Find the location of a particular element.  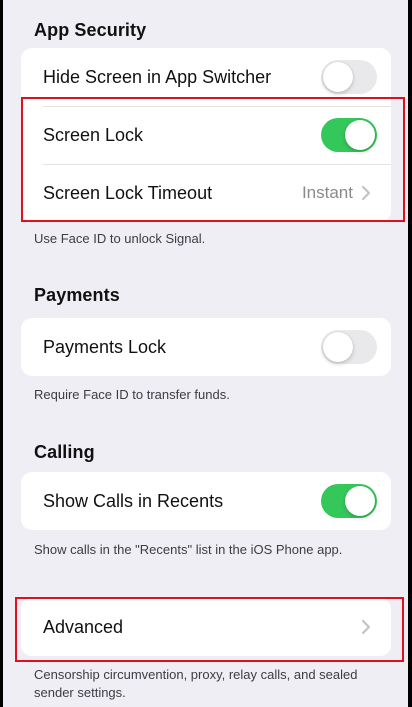

section-header-payments: Payments is located at coordinates (77, 295).